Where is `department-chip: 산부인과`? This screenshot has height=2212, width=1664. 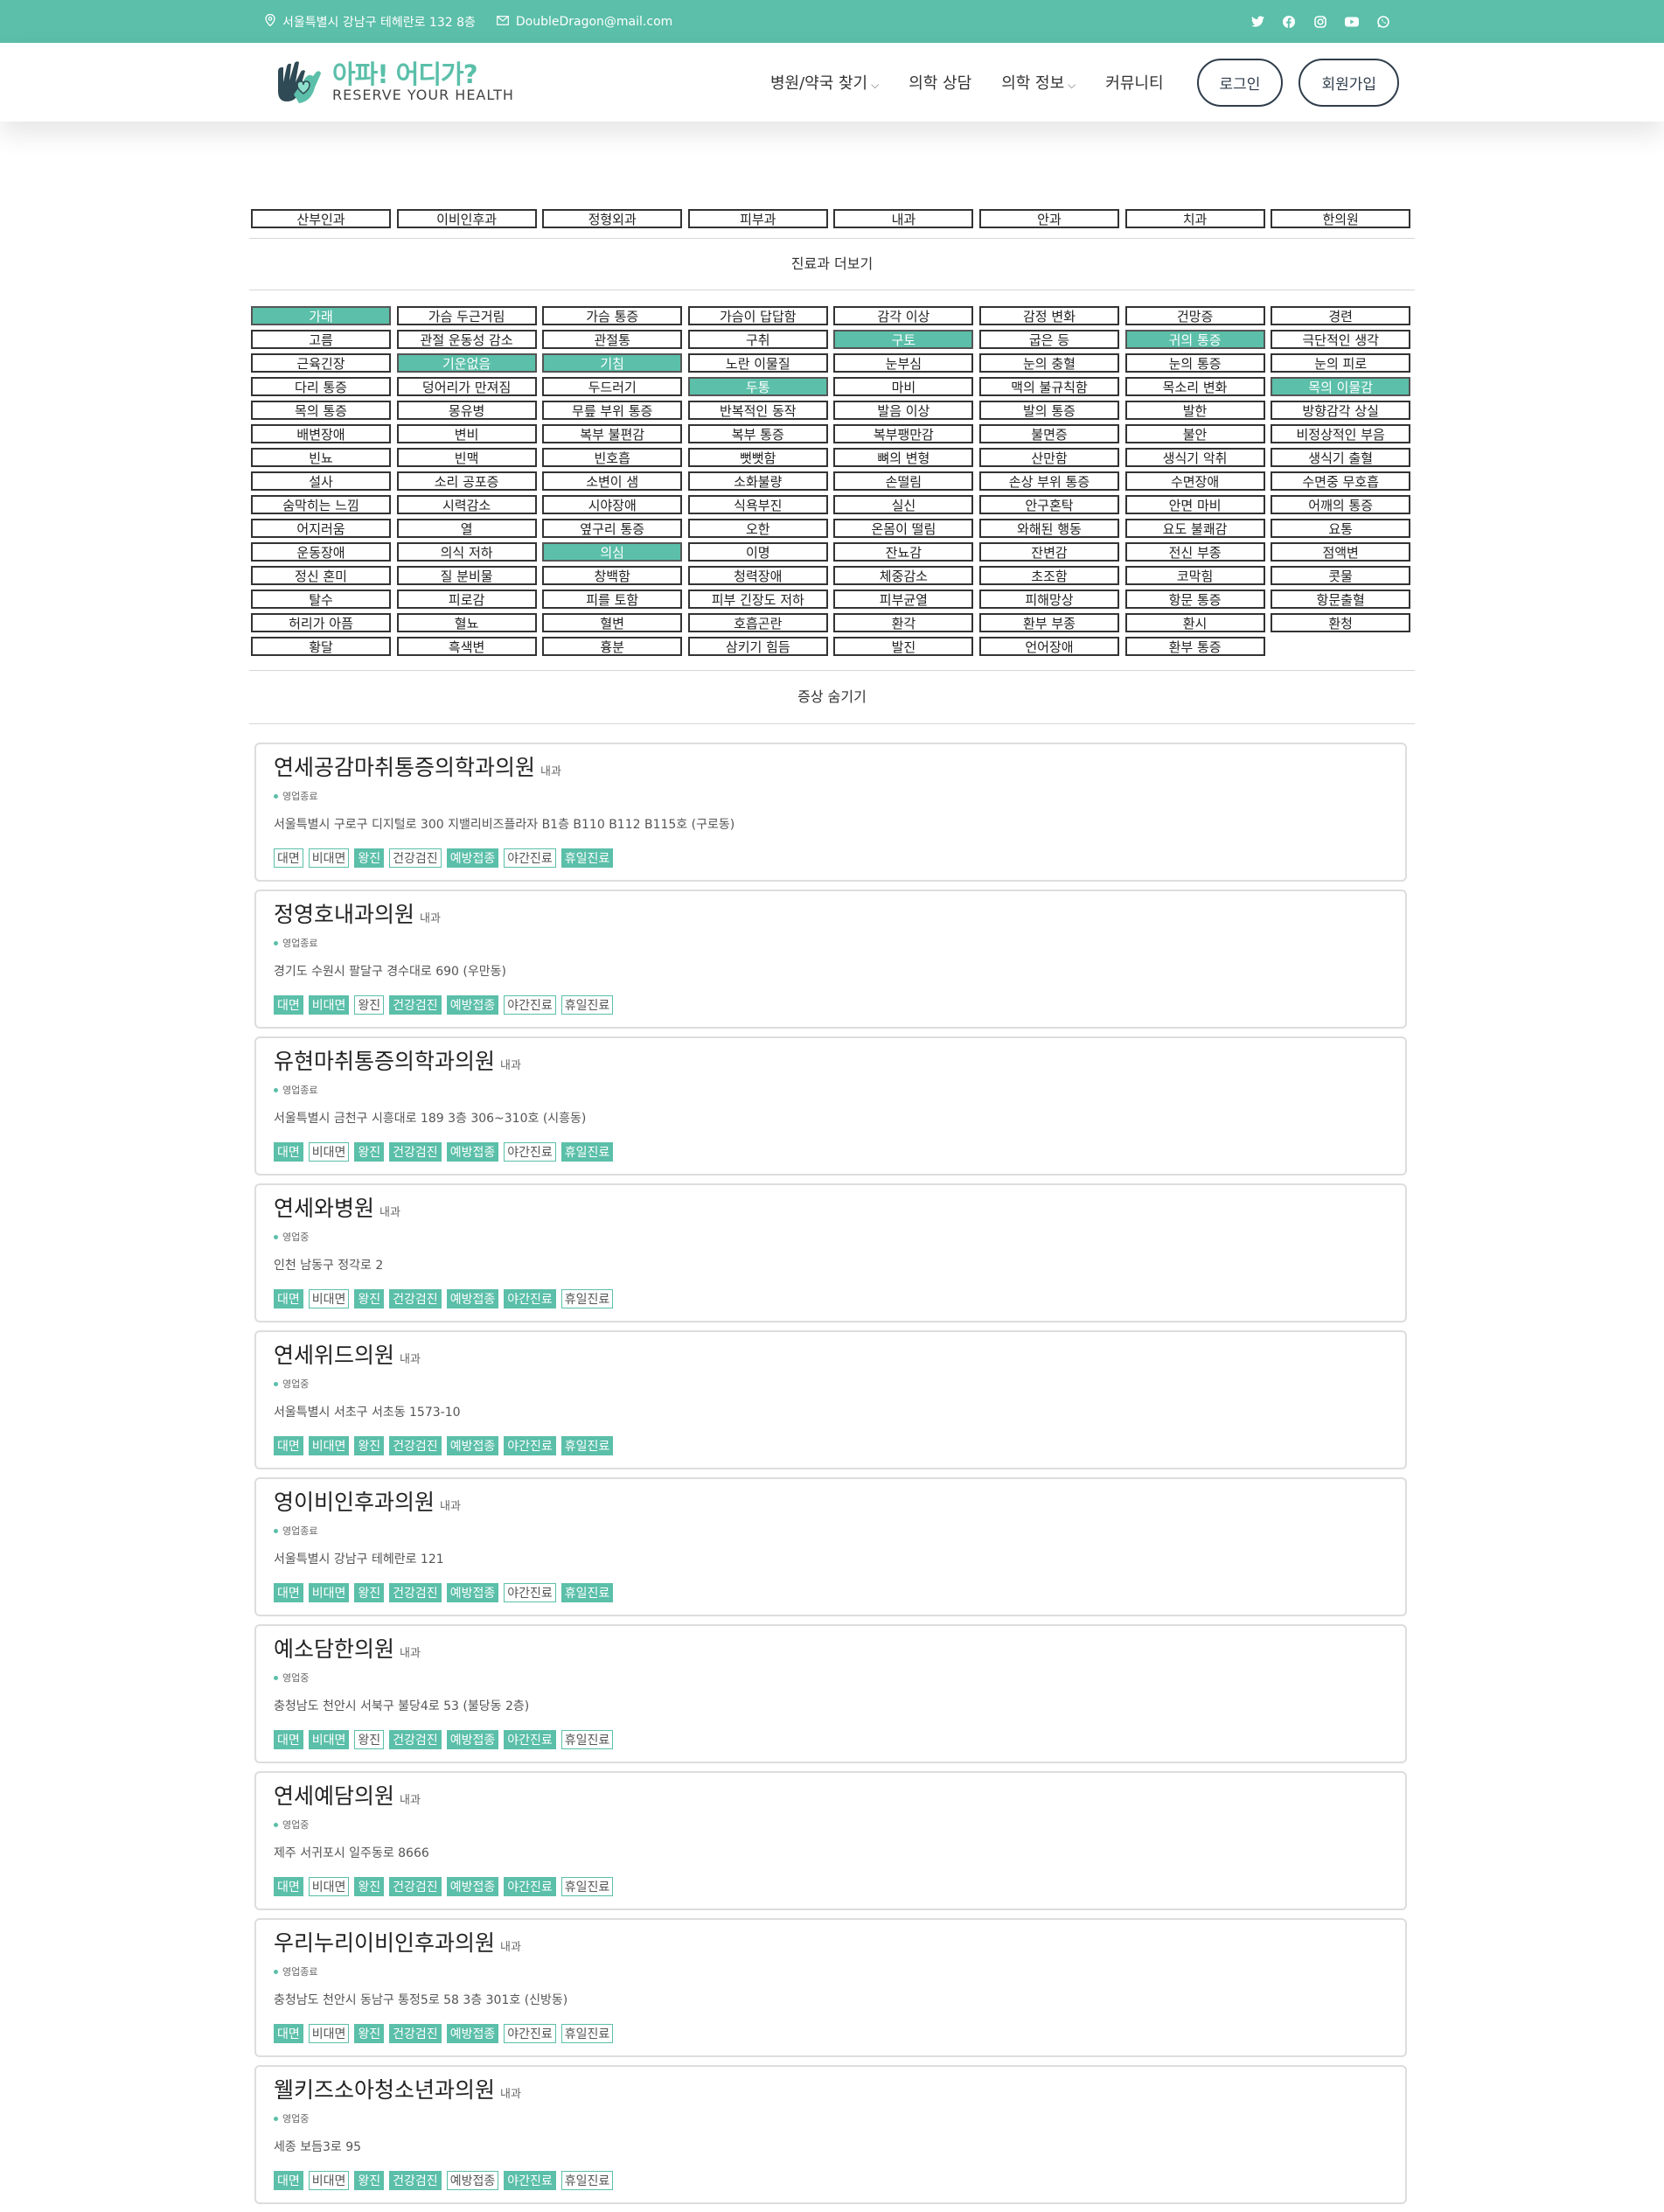
department-chip: 산부인과 is located at coordinates (321, 218).